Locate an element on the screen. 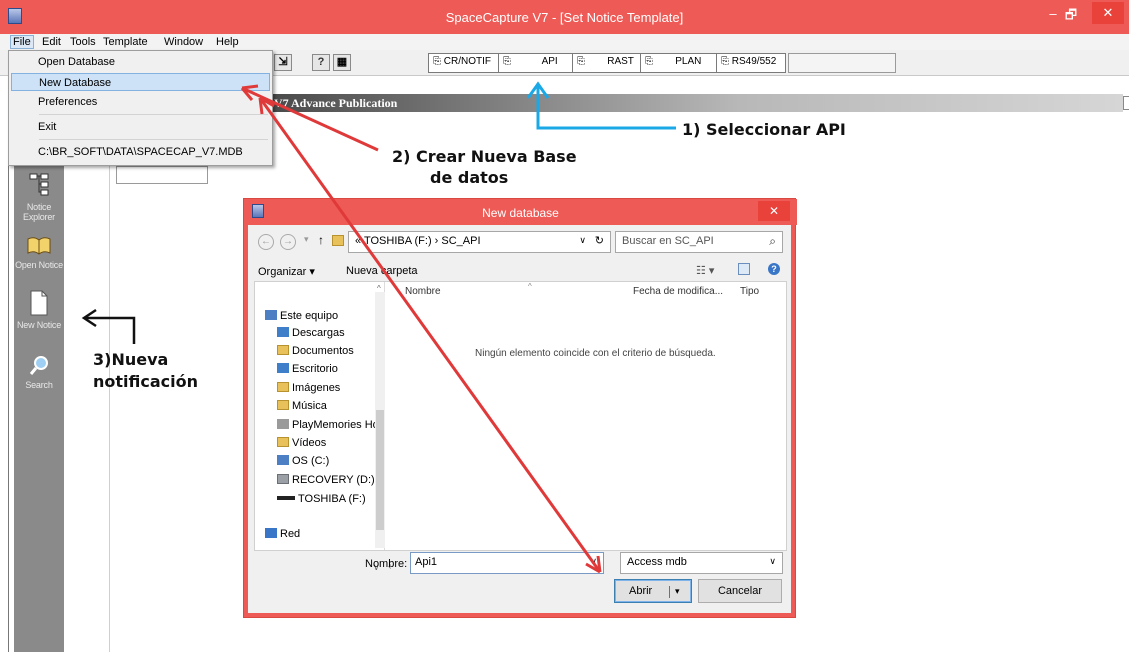  tree-item-playmemories: PlayMemories Ho is located at coordinates (328, 425).